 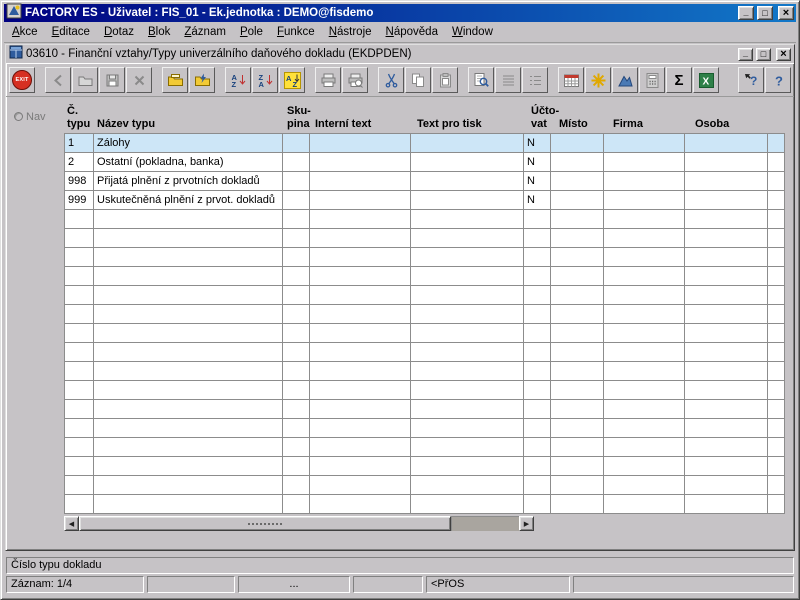 I want to click on menu-item-editace: Editace, so click(x=71, y=32).